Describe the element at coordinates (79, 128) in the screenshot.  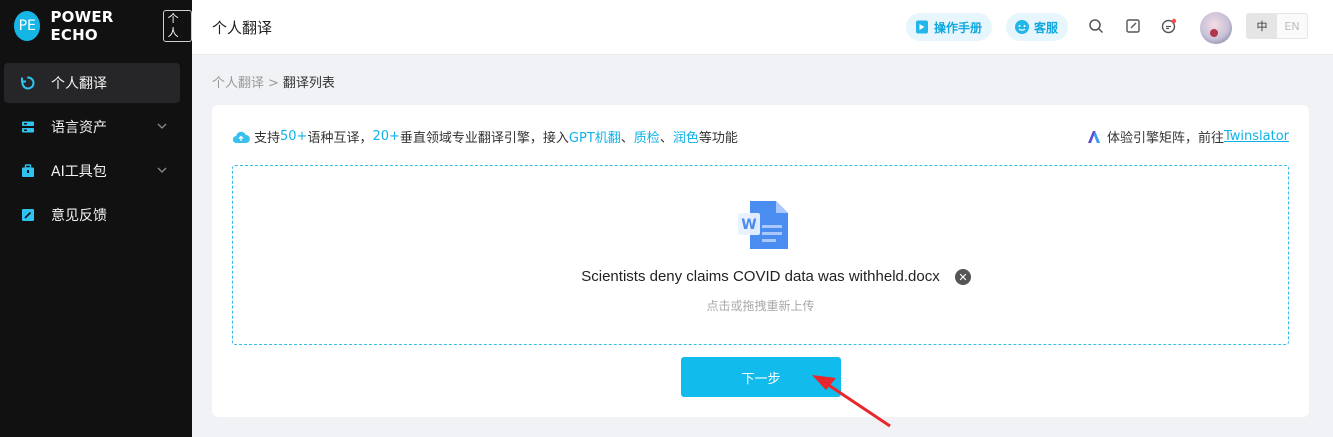
I see `sidebar-item-label: 语言资产` at that location.